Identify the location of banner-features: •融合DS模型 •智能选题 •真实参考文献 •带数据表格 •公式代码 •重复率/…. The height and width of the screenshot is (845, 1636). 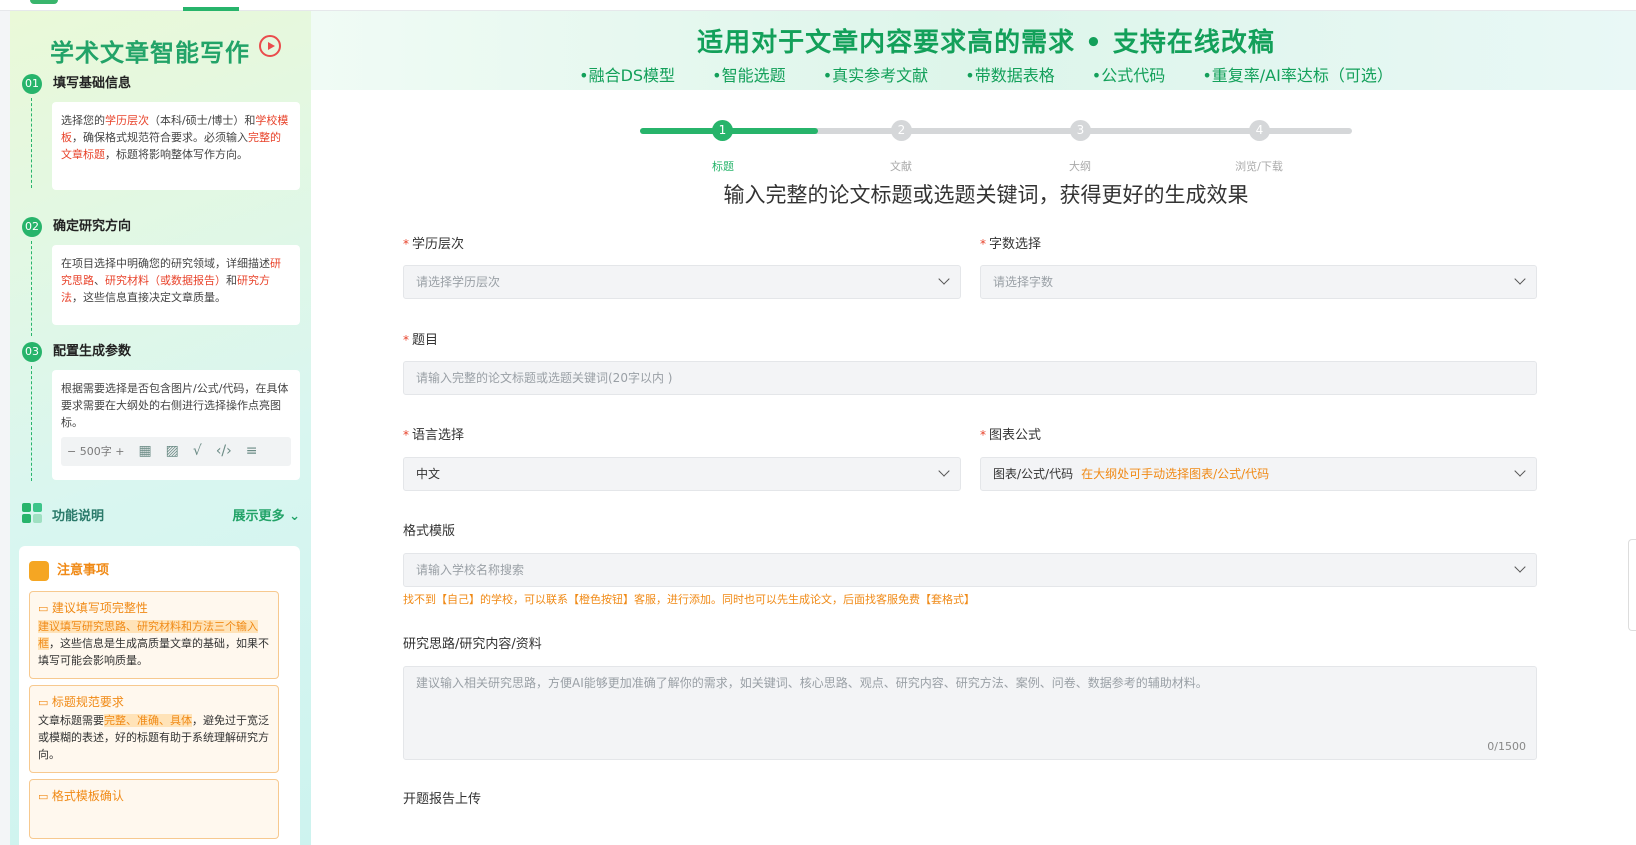
(973, 74).